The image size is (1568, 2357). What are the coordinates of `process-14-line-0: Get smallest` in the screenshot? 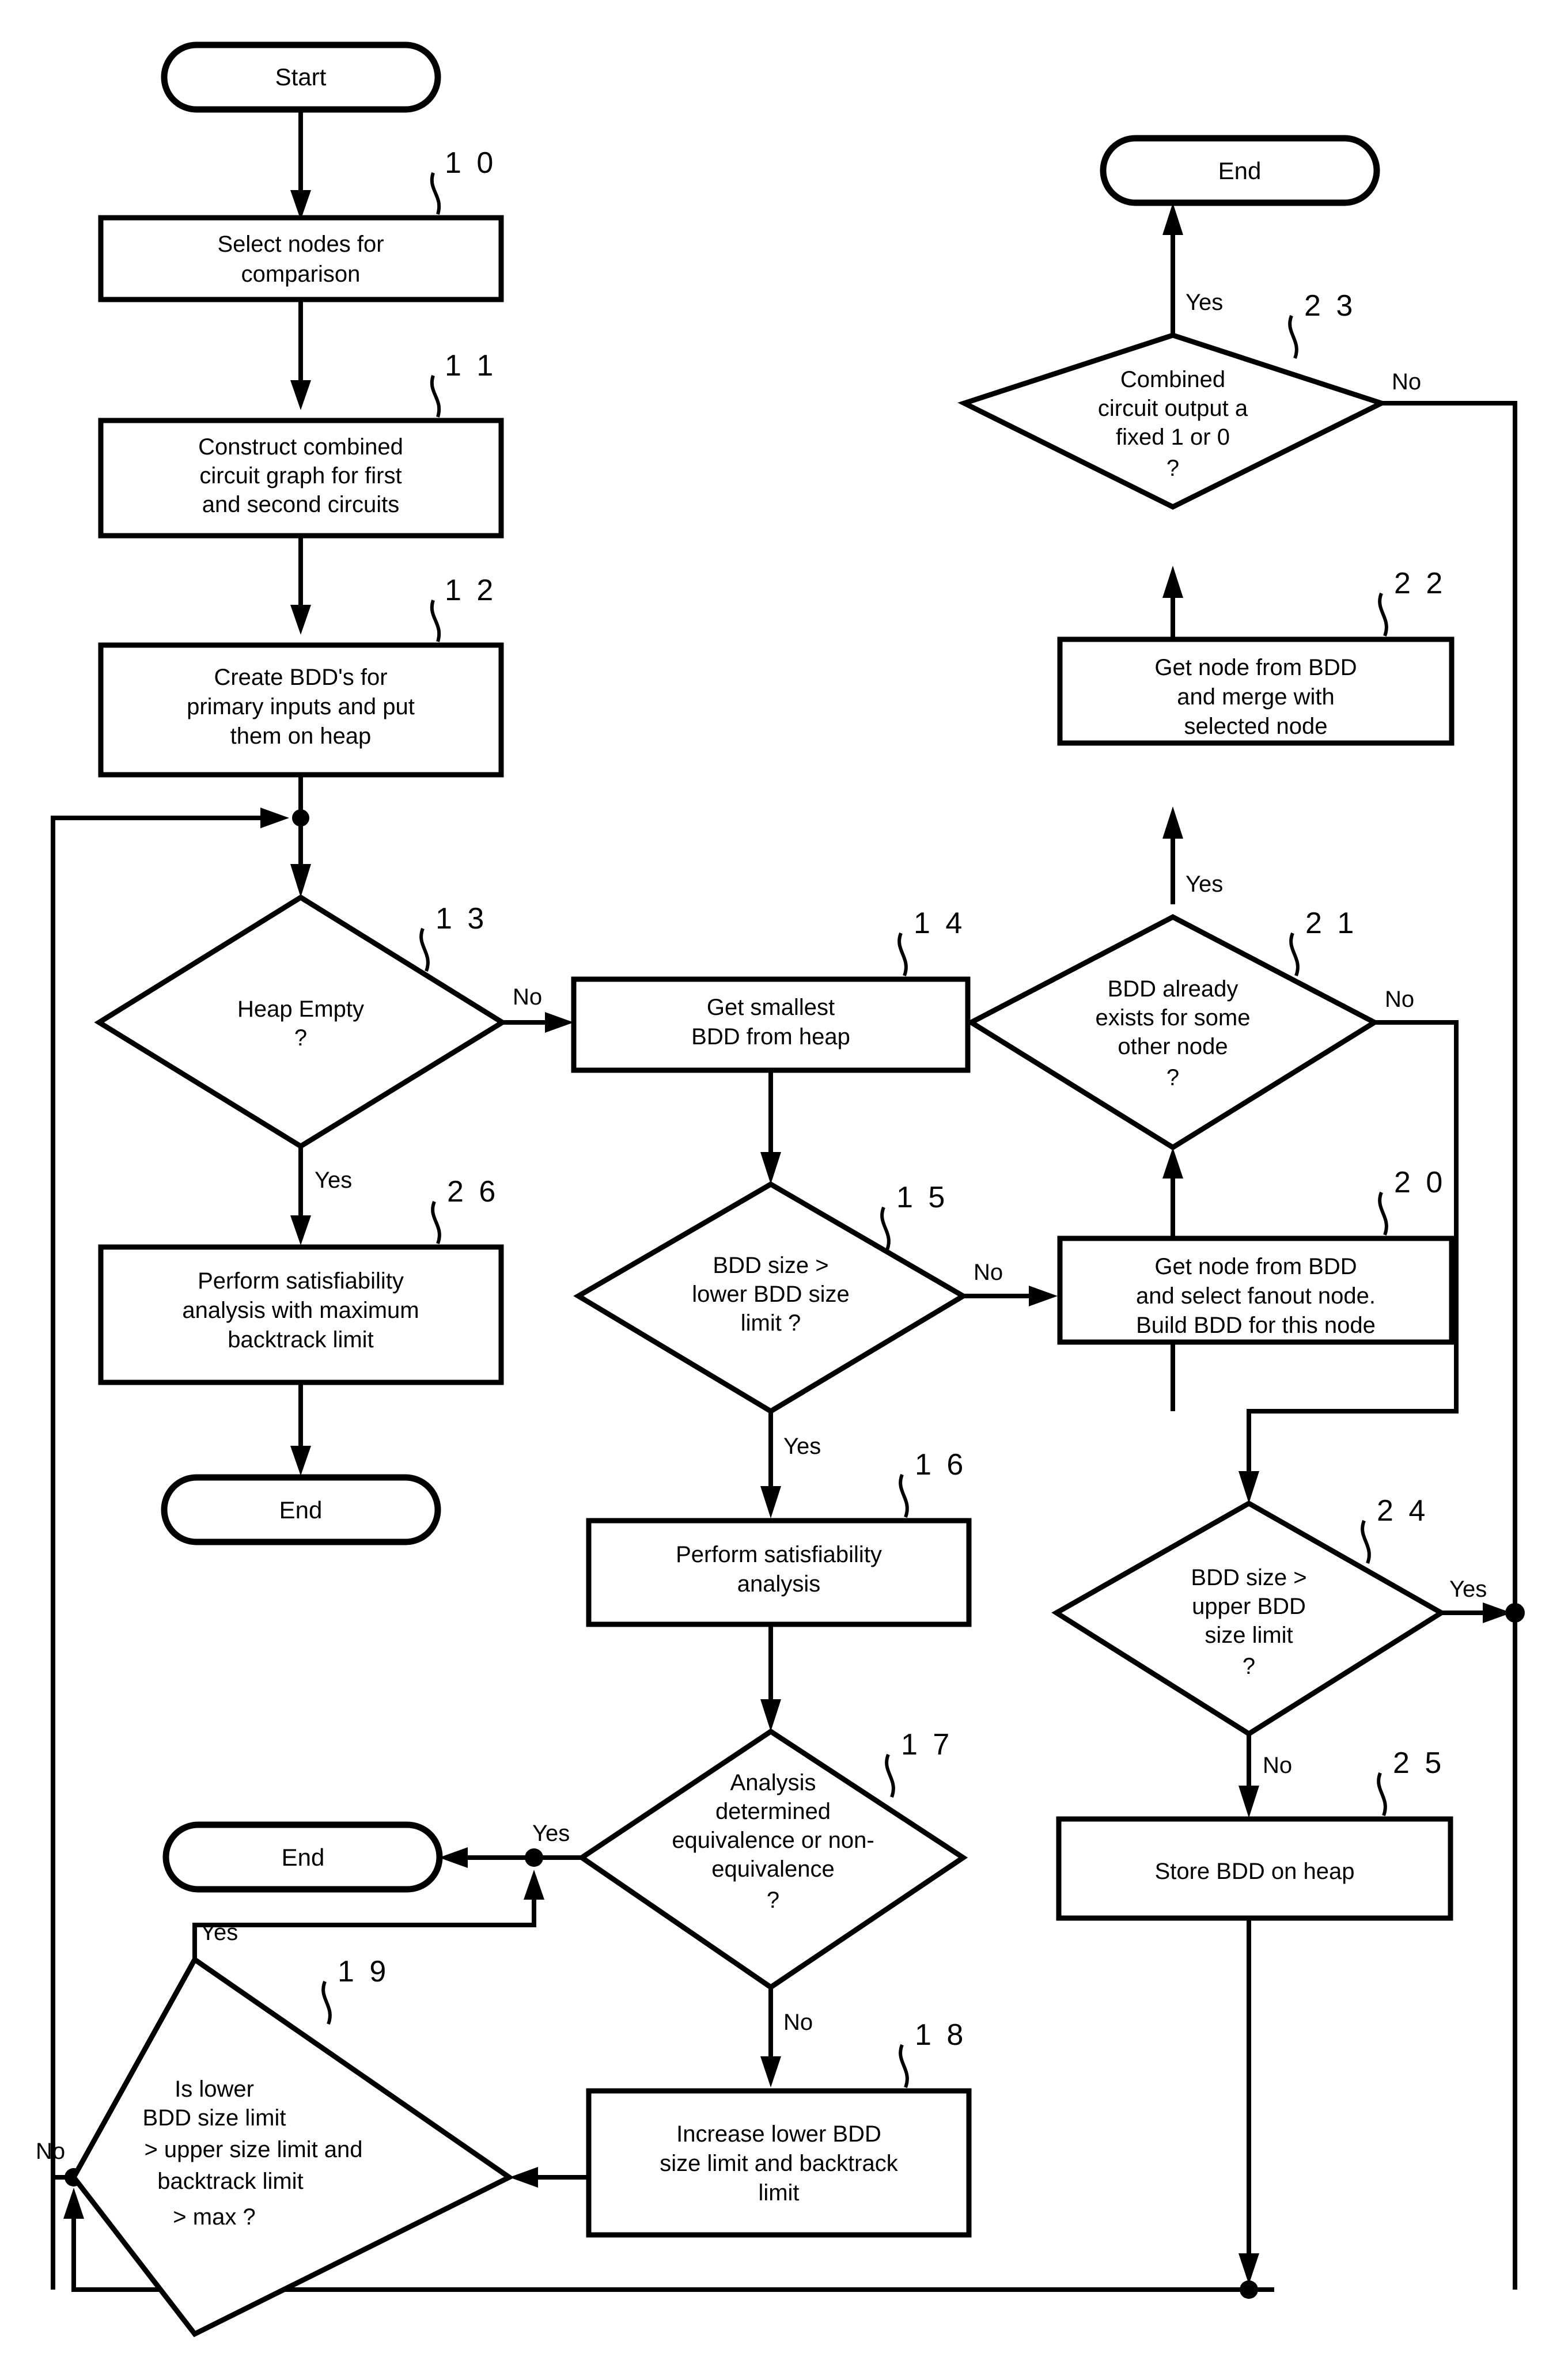 It's located at (771, 1008).